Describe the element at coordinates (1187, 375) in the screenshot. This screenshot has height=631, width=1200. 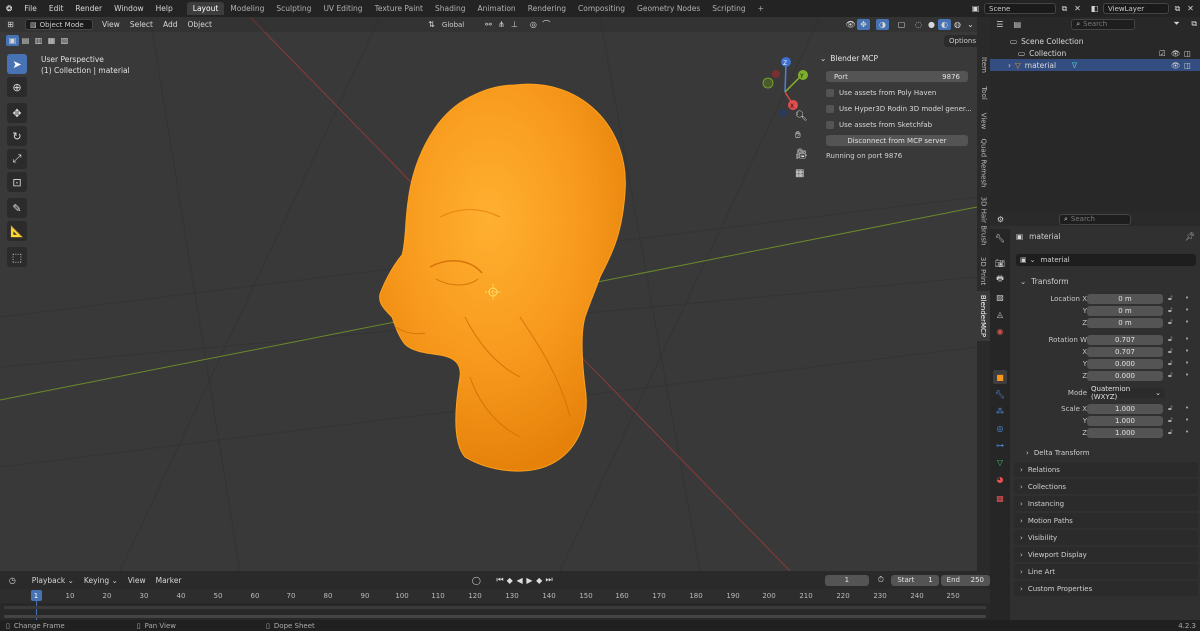
I see `keyframe-rotation-z-icon: •` at that location.